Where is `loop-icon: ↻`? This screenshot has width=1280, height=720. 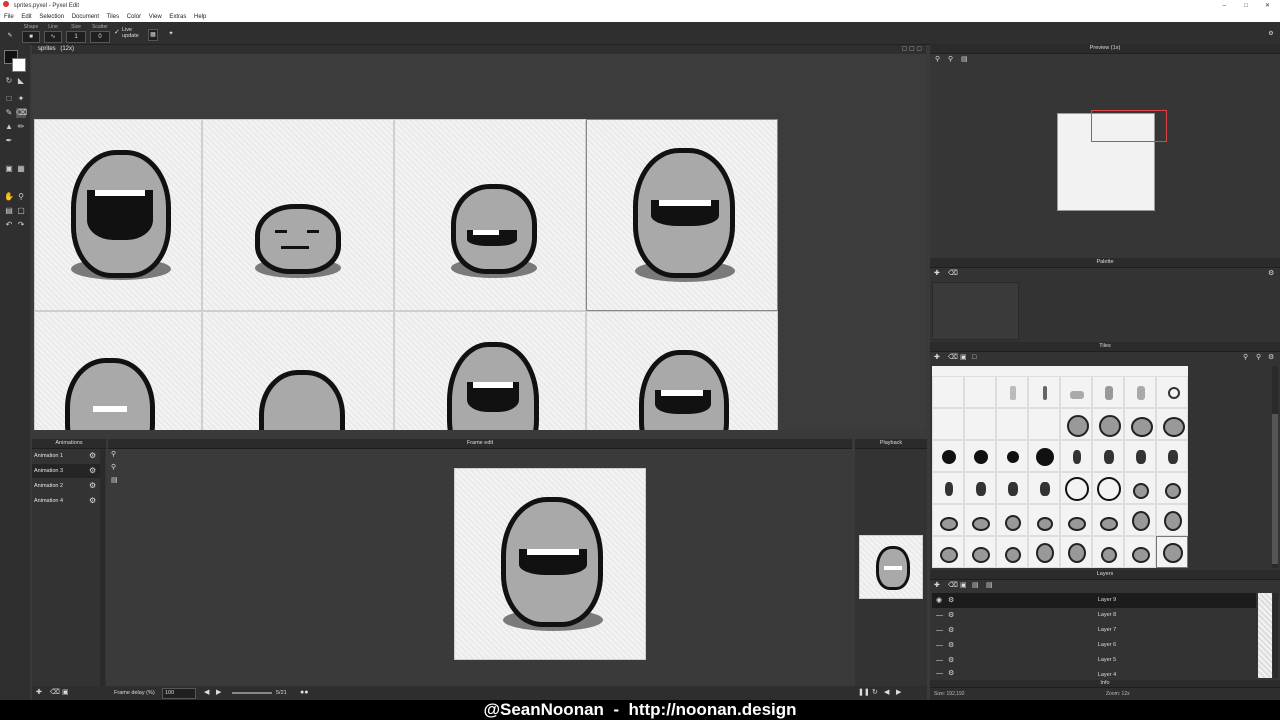
loop-icon: ↻ is located at coordinates (875, 693).